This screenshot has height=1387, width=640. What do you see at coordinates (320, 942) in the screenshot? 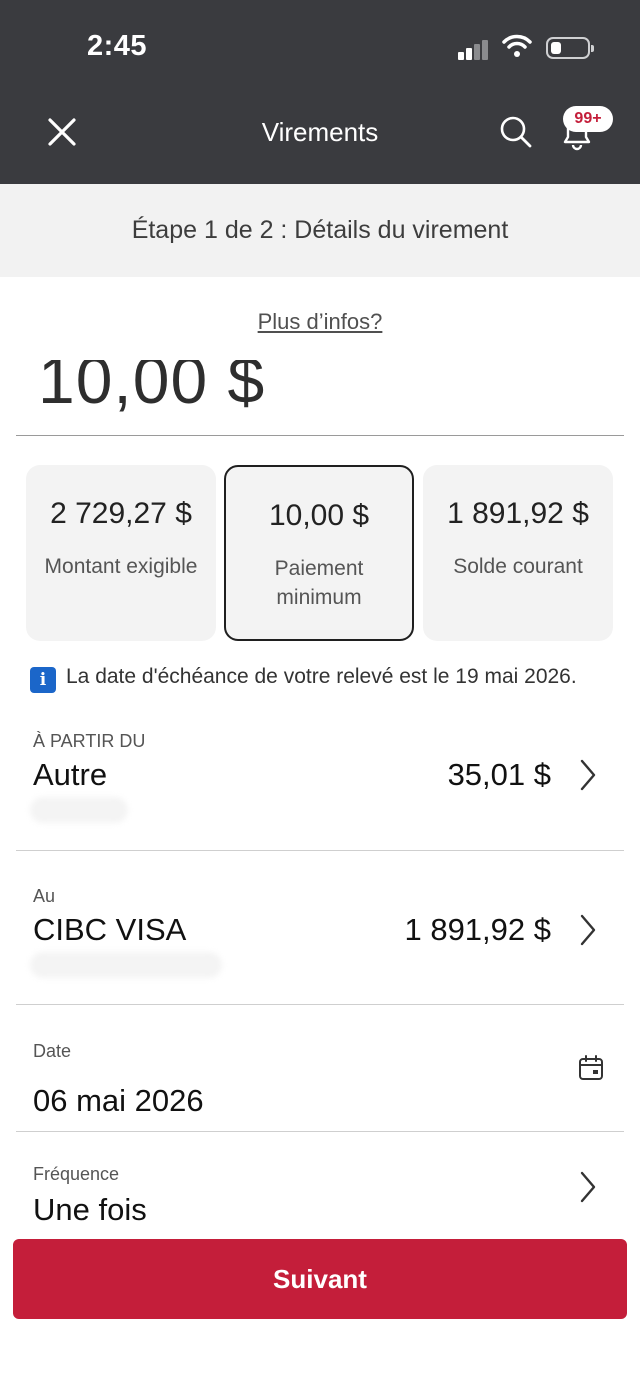
I see `to-account-row: Au CIBC VISA 1 891,92 $` at bounding box center [320, 942].